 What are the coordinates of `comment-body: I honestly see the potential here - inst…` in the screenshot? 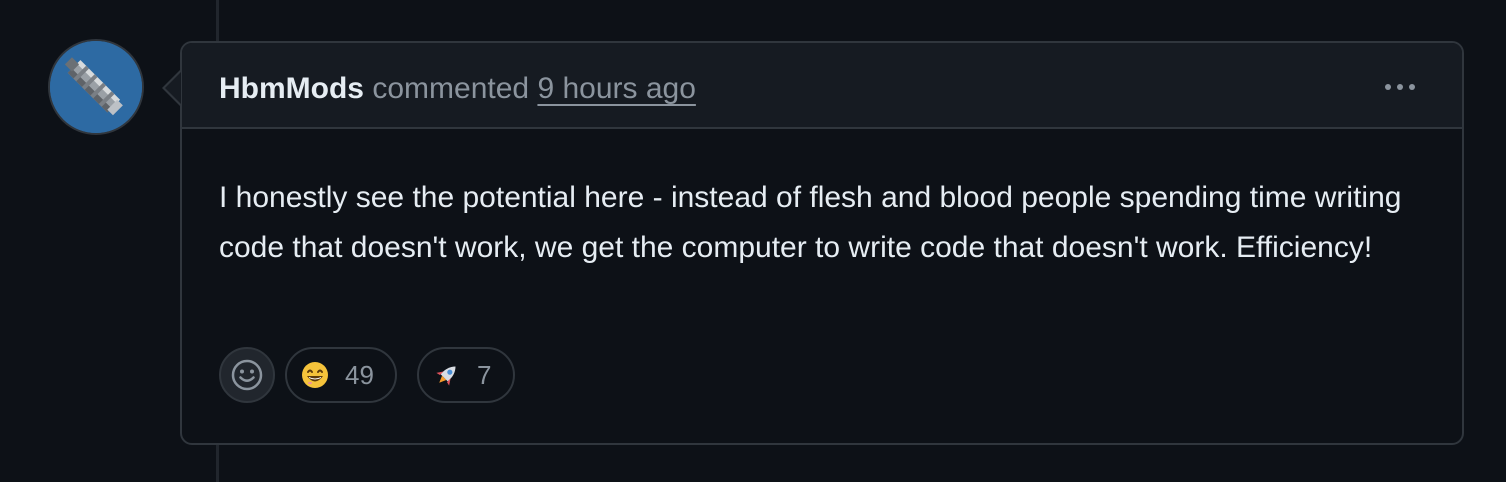 It's located at (810, 222).